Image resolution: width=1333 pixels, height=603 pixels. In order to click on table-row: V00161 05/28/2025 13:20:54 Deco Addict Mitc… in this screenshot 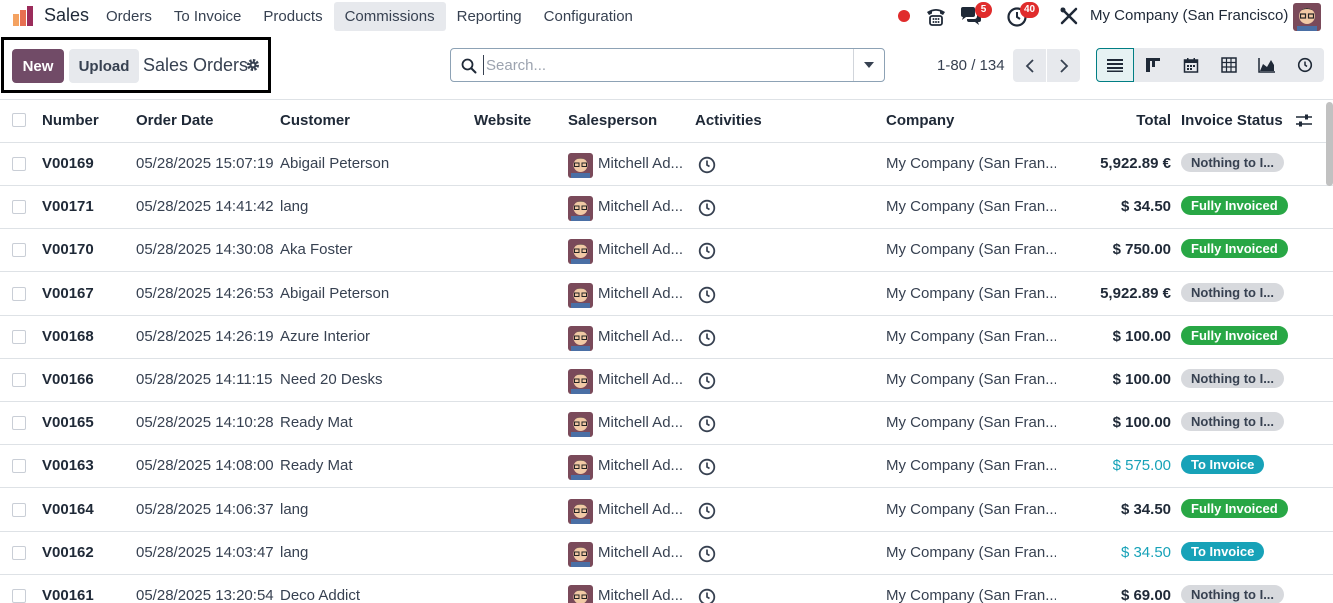, I will do `click(666, 589)`.